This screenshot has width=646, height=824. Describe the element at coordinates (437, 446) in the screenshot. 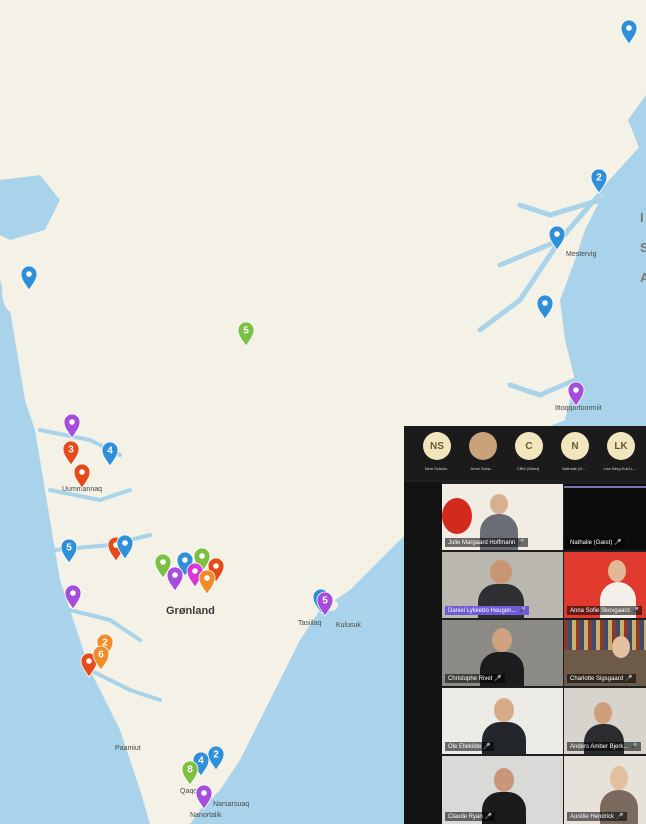

I see `avatar: NS` at that location.